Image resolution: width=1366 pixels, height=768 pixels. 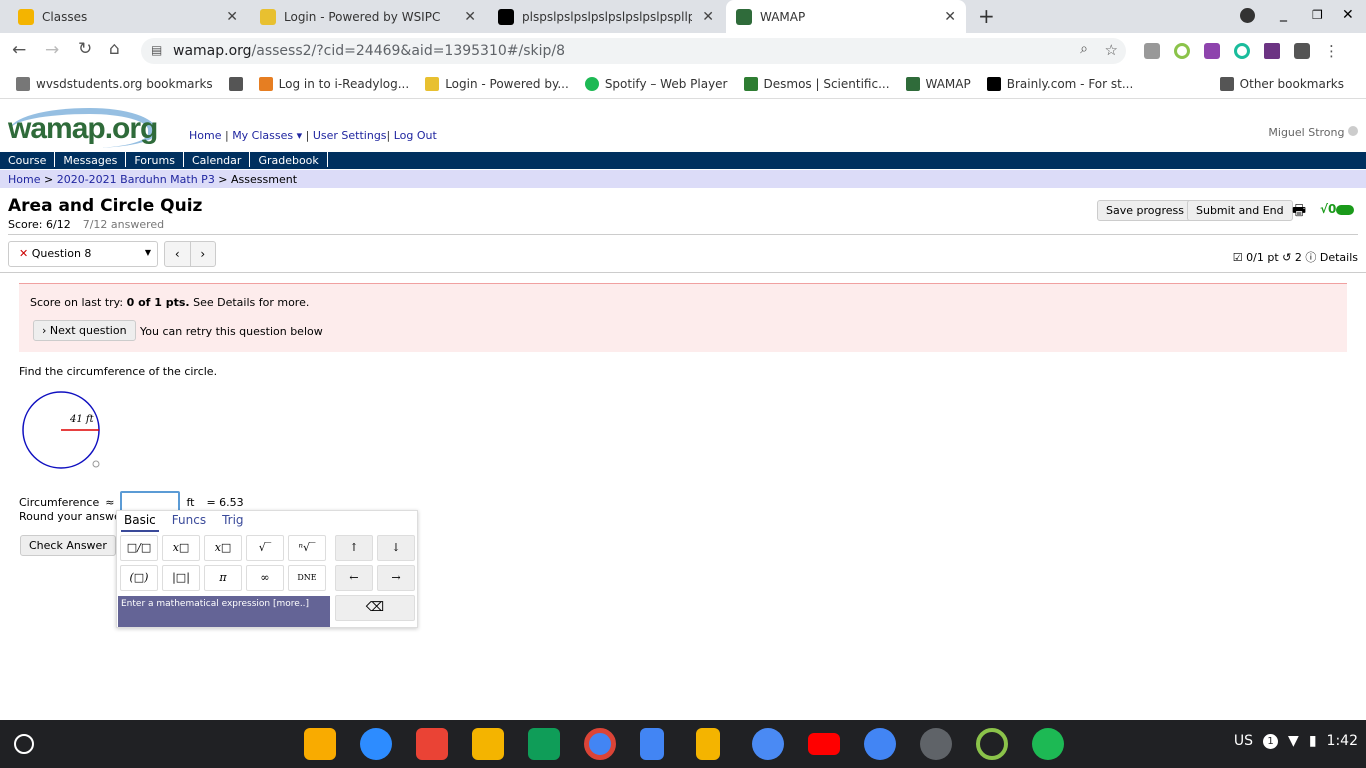 I want to click on forward-icon: →, so click(x=52, y=50).